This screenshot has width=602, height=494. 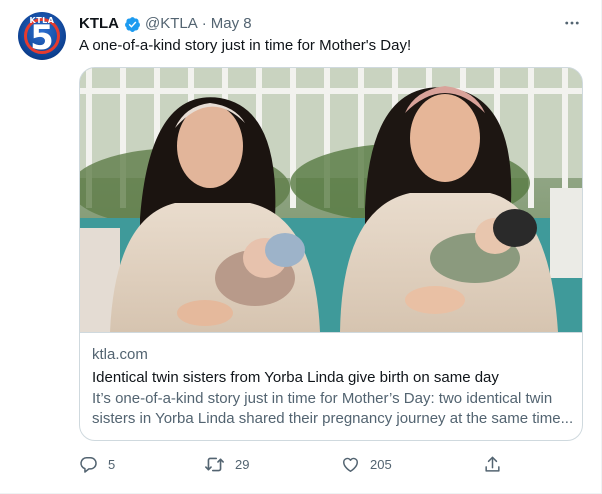 I want to click on retweet-icon, so click(x=214, y=464).